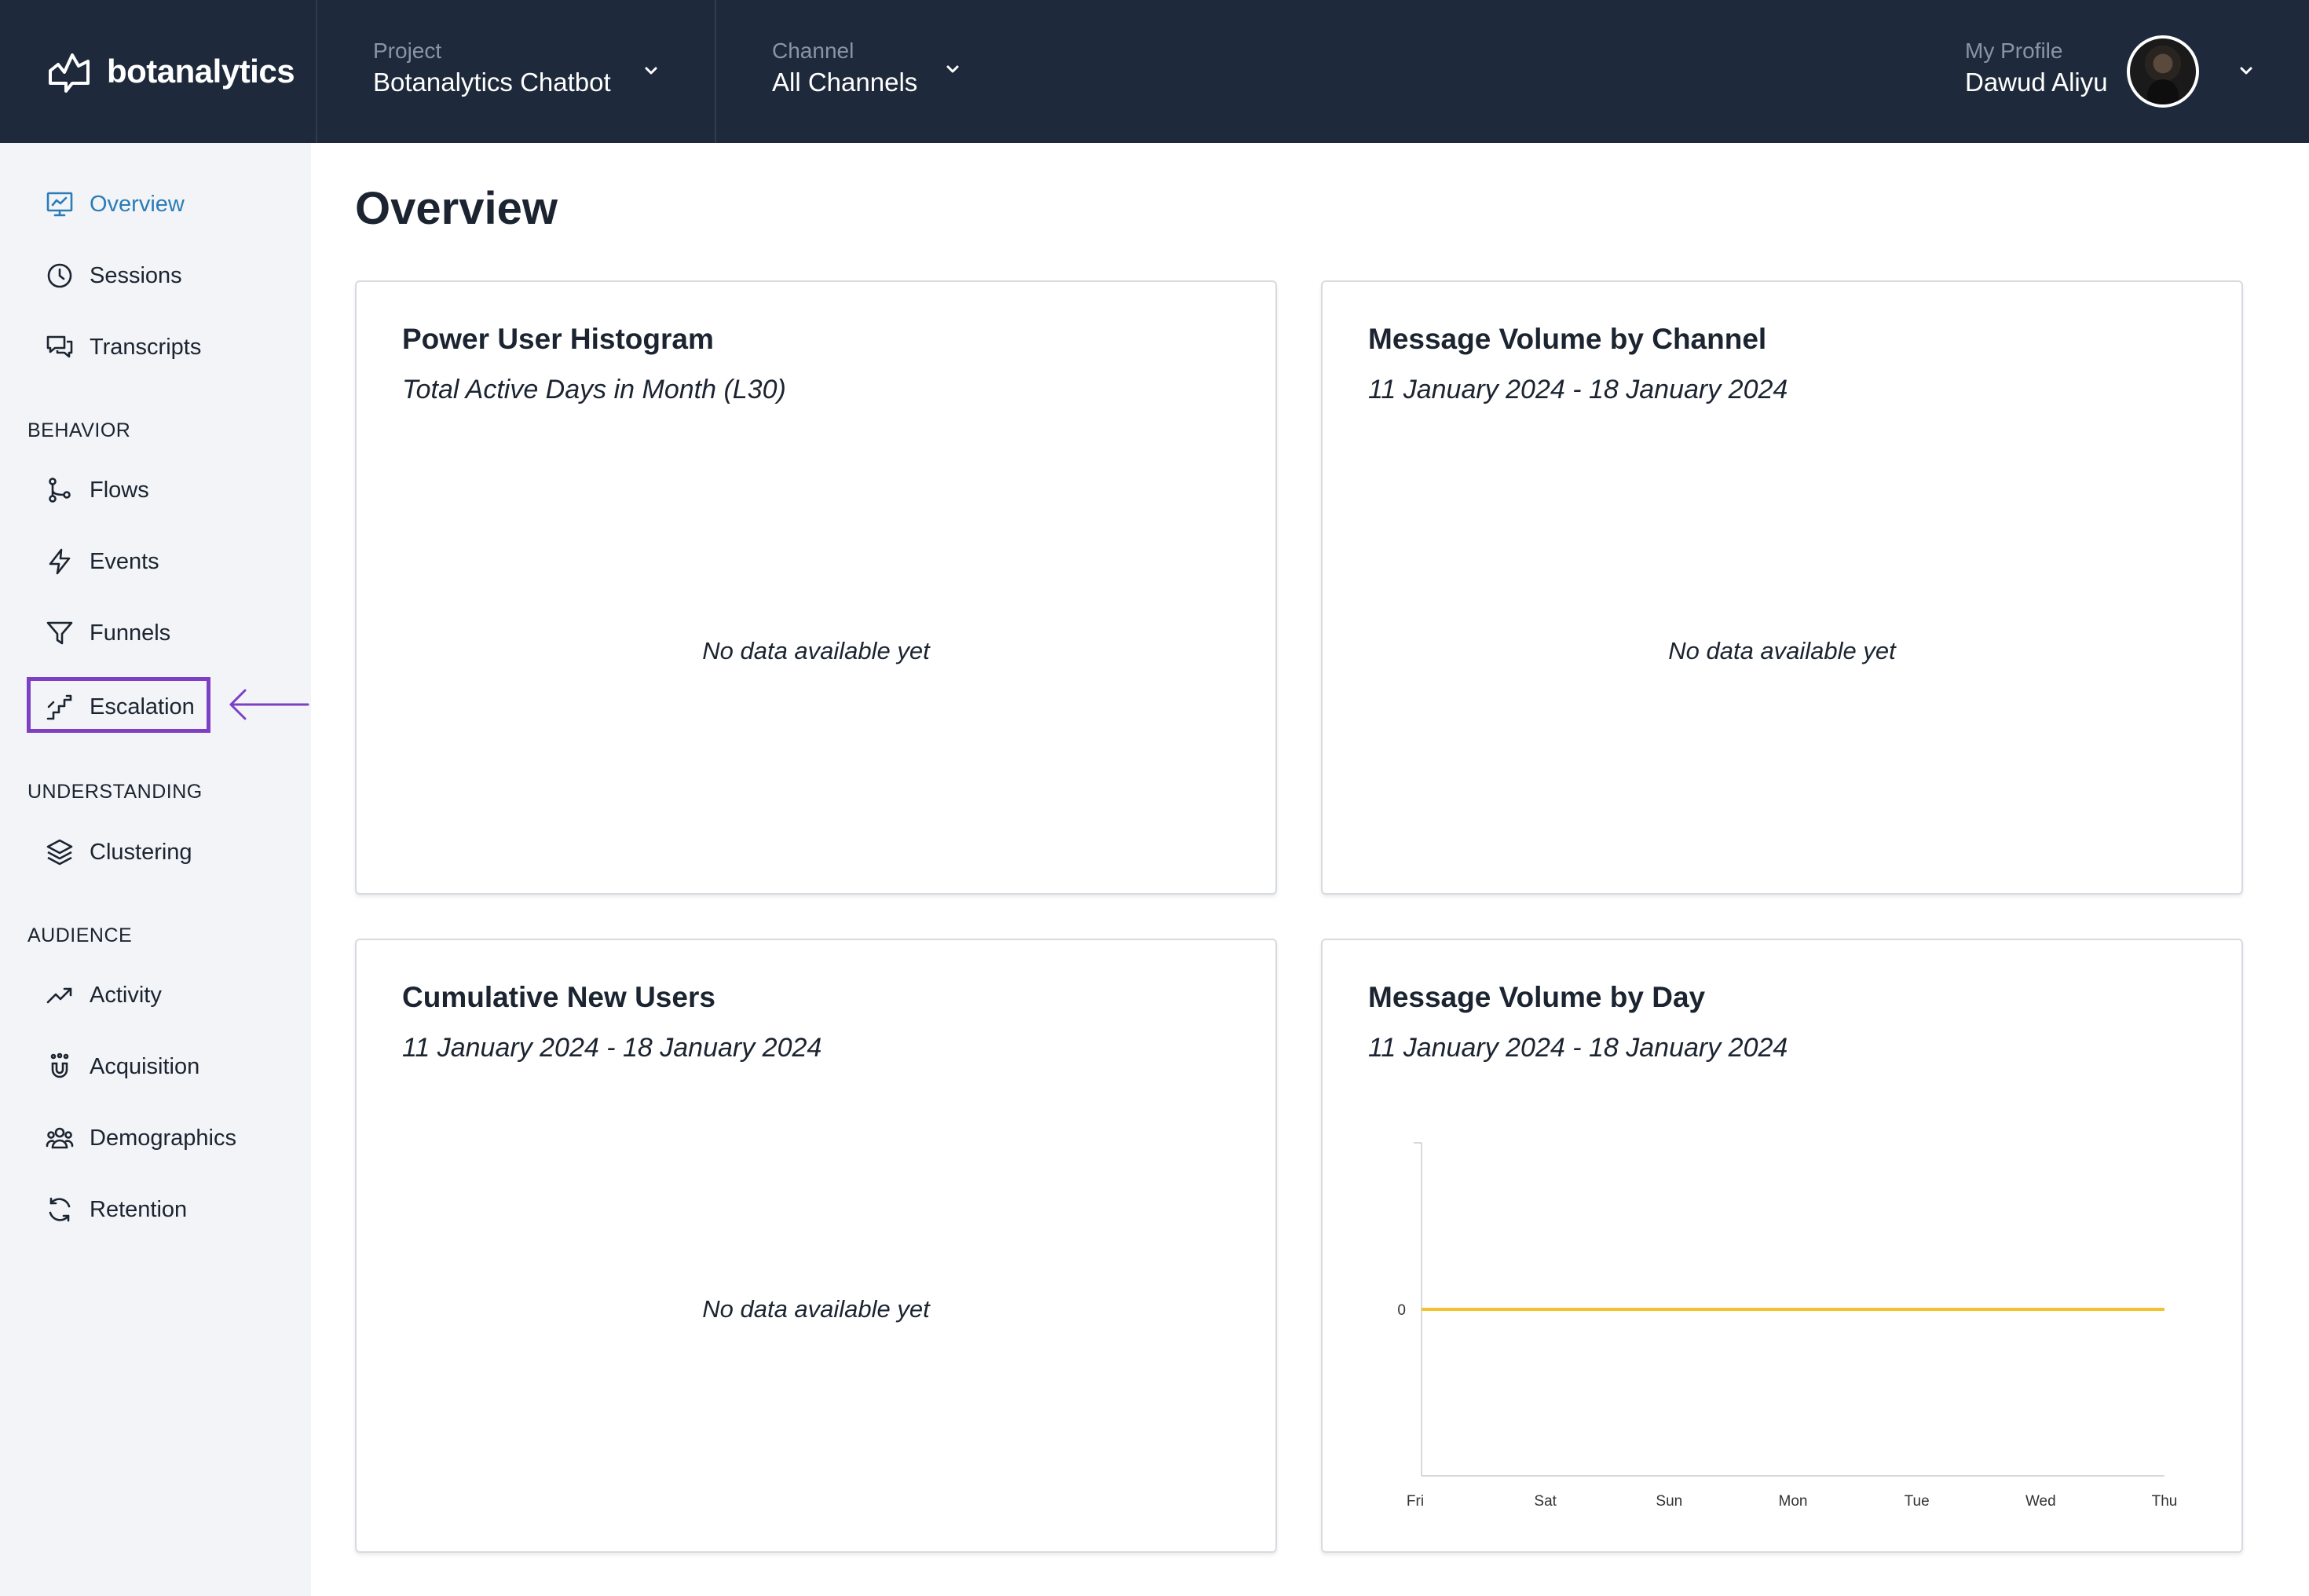 The image size is (2309, 1596). I want to click on sidebar-item-label: Transcripts, so click(146, 347).